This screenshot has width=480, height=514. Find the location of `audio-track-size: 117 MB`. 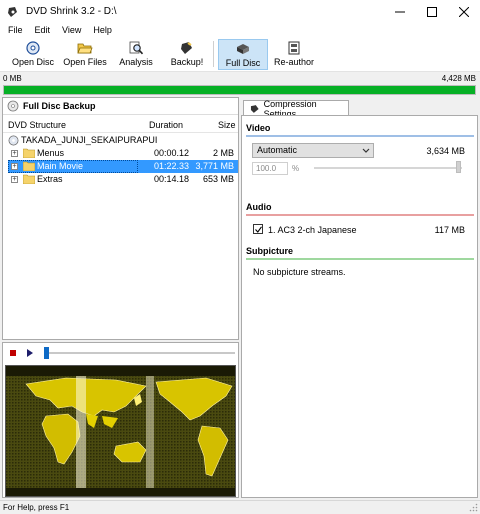

audio-track-size: 117 MB is located at coordinates (449, 230).